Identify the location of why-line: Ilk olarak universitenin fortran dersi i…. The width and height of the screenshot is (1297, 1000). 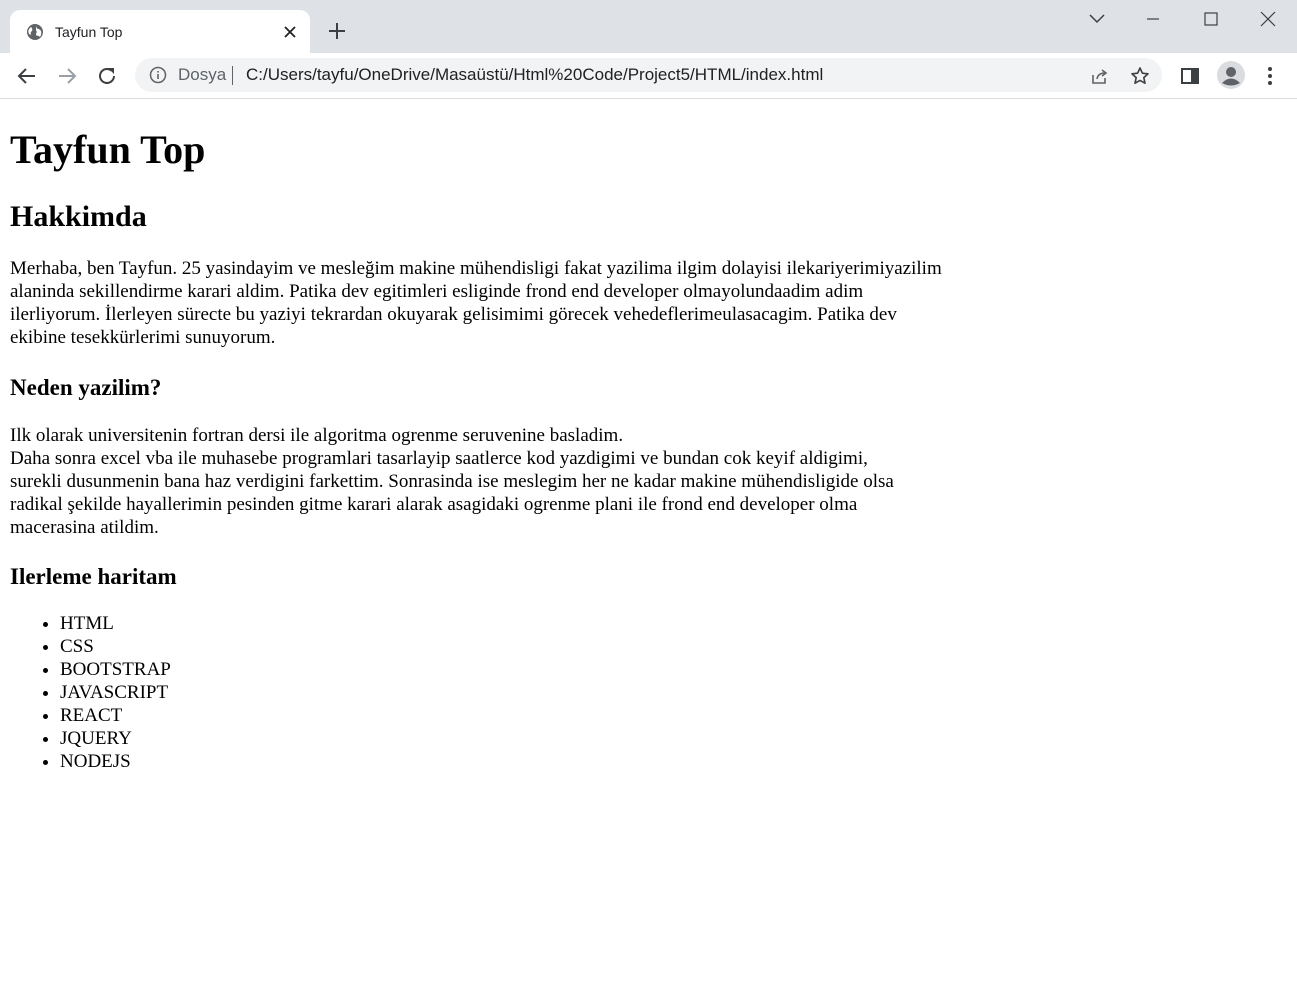
(317, 435).